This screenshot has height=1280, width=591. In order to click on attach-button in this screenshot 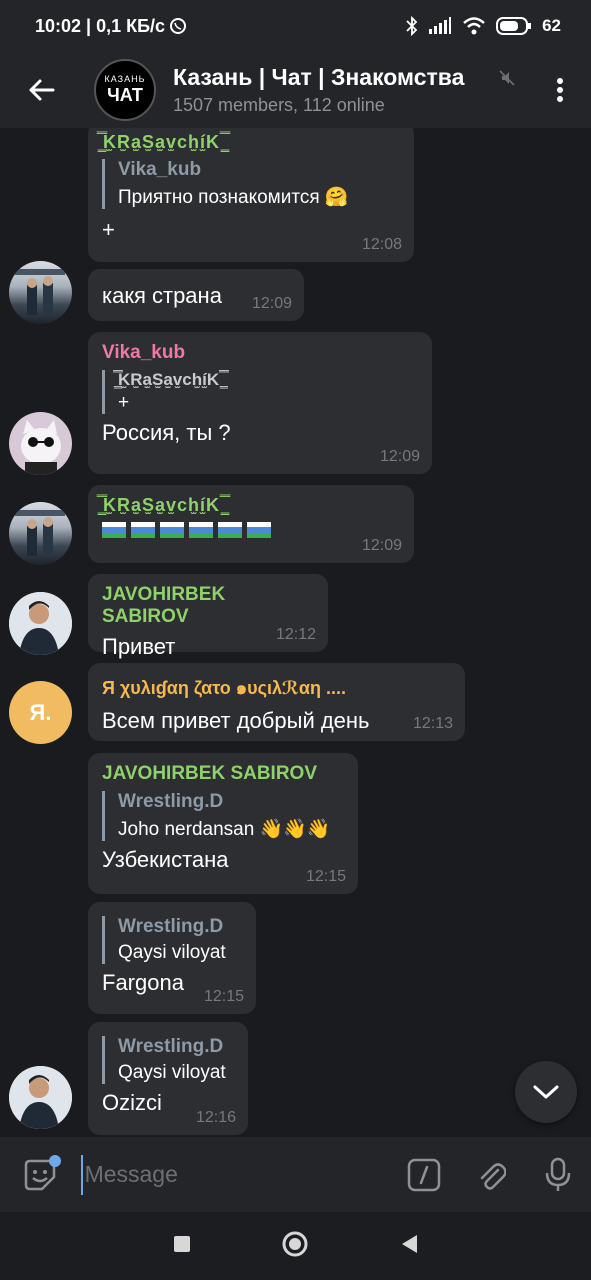, I will do `click(490, 1174)`.